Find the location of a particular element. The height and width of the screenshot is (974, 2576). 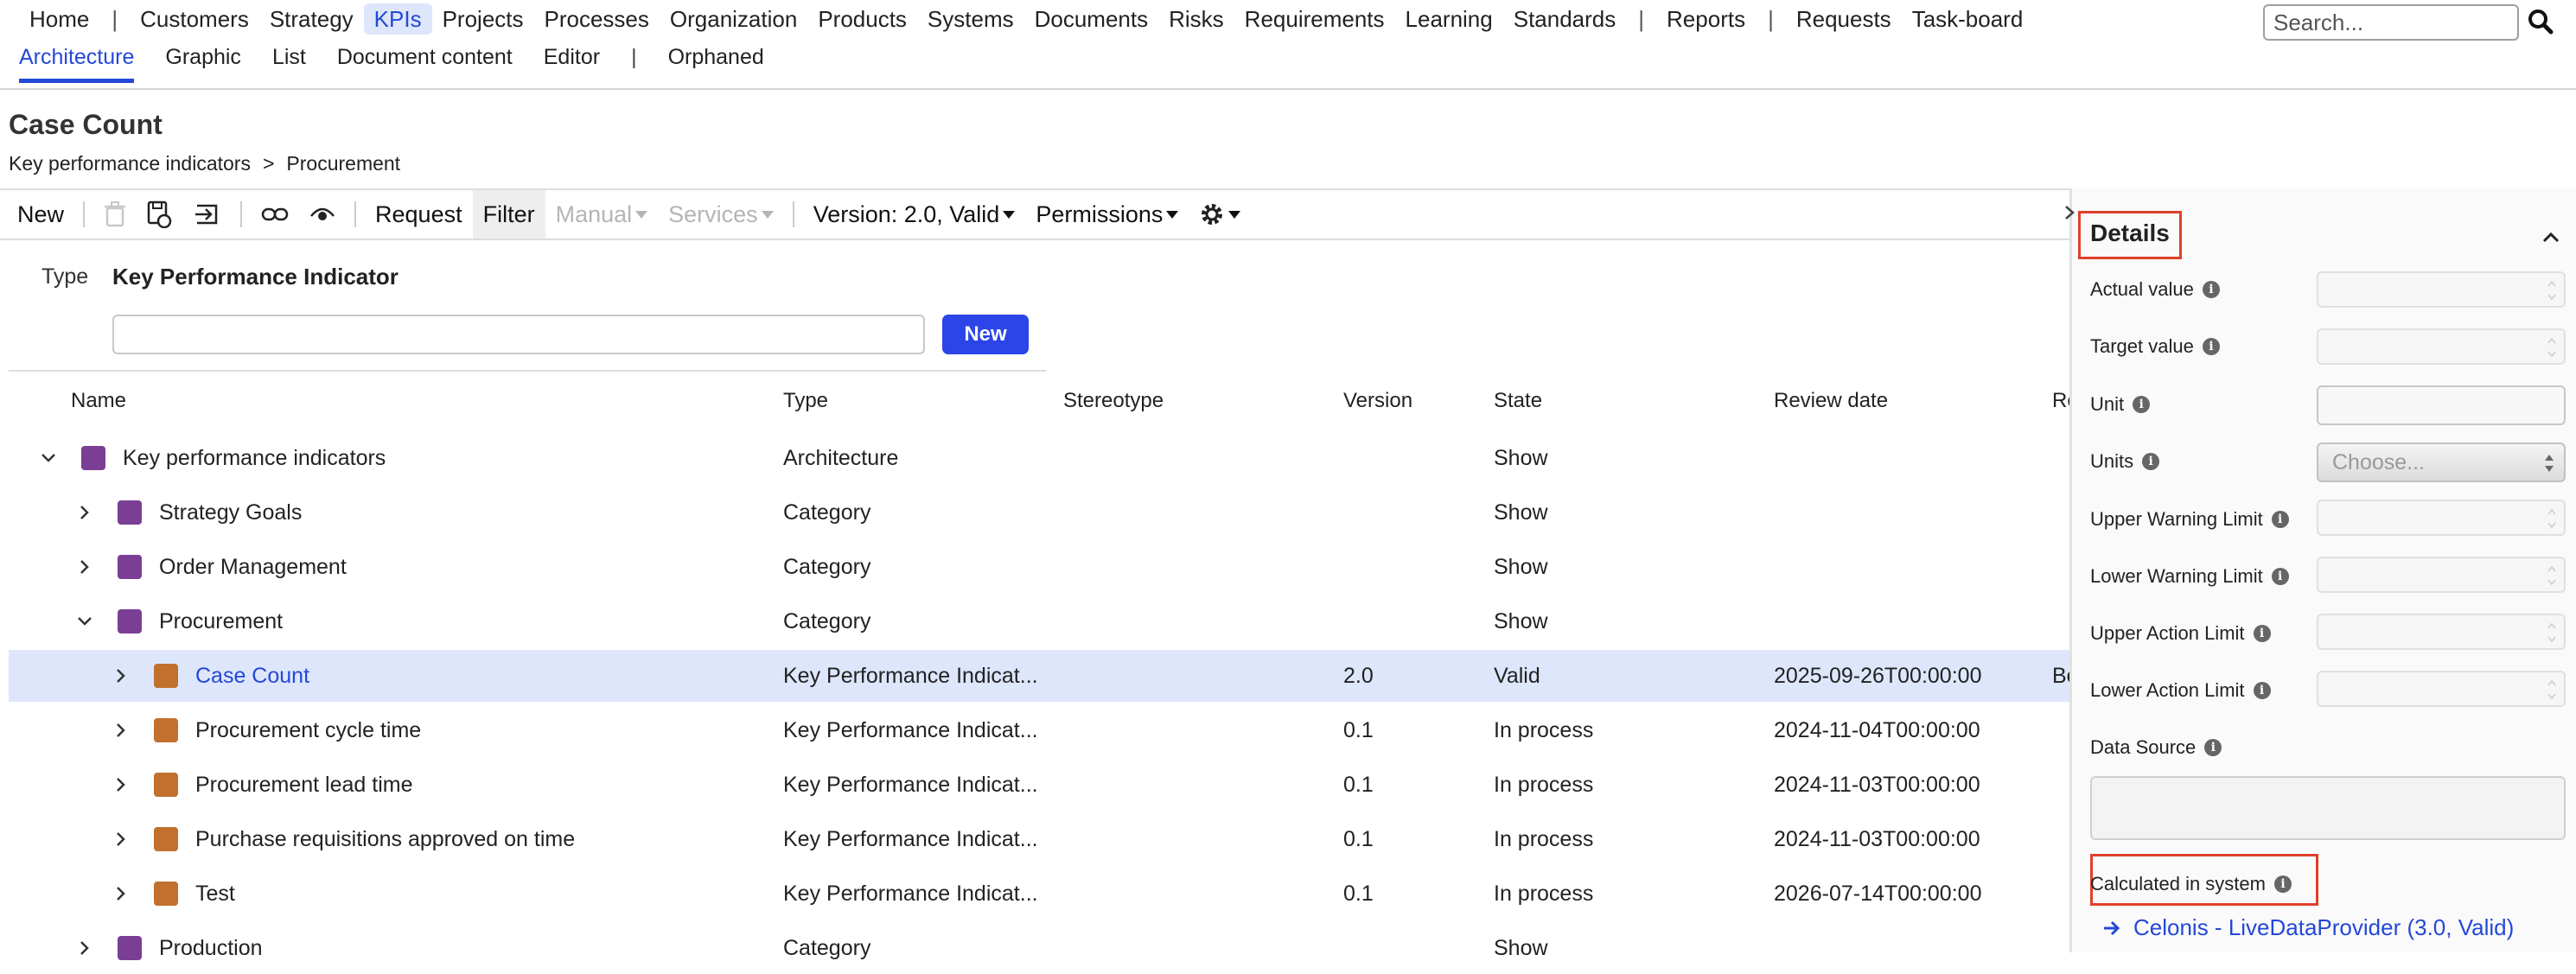

filter-text-input is located at coordinates (518, 334).